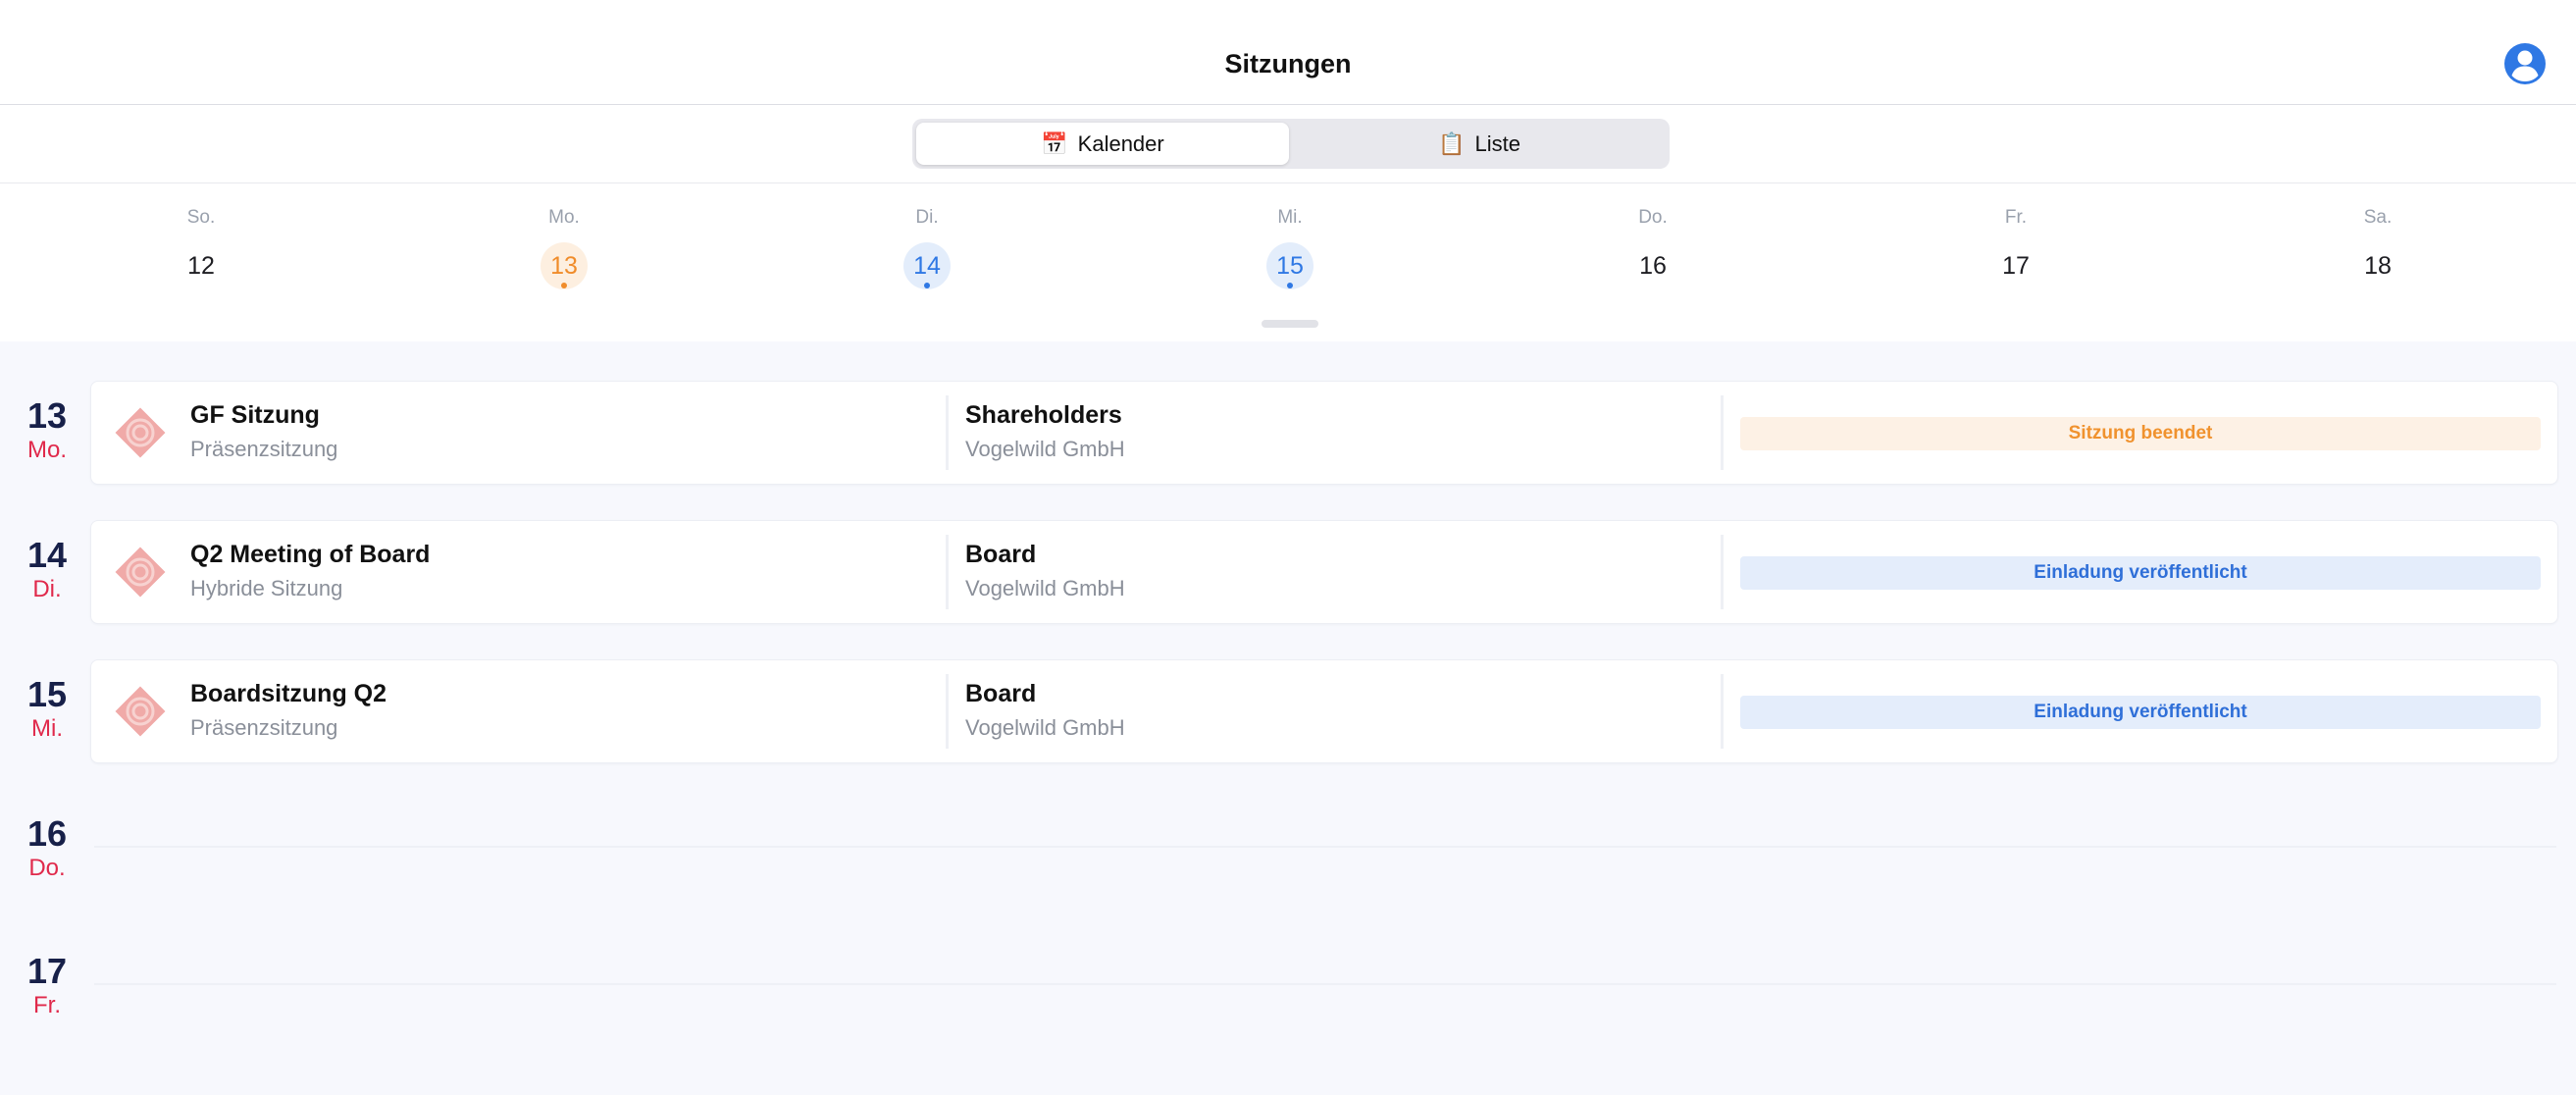 The height and width of the screenshot is (1095, 2576). I want to click on clipboard-icon: 📋, so click(1452, 143).